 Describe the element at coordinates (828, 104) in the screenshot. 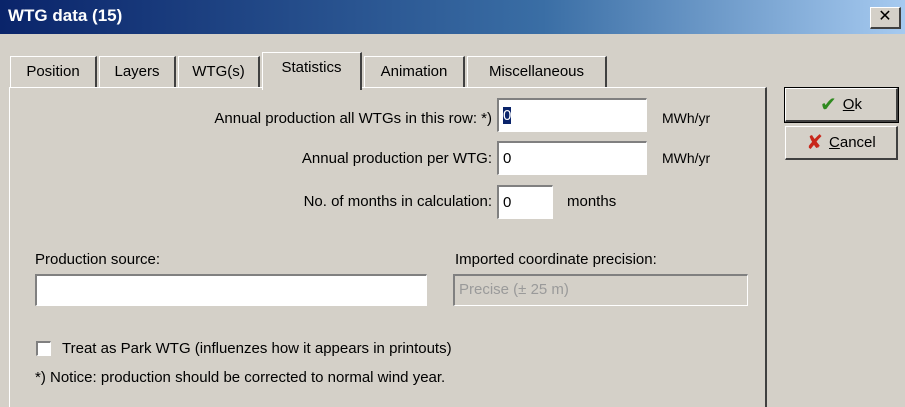

I see `check-icon: ✔` at that location.